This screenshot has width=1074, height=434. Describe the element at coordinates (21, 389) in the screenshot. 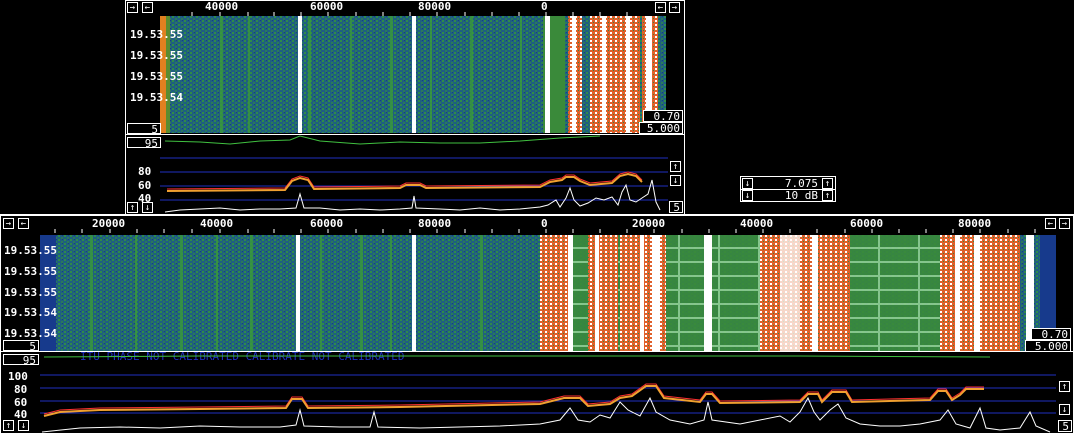

I see `bottom-spec-db-label: 80` at that location.